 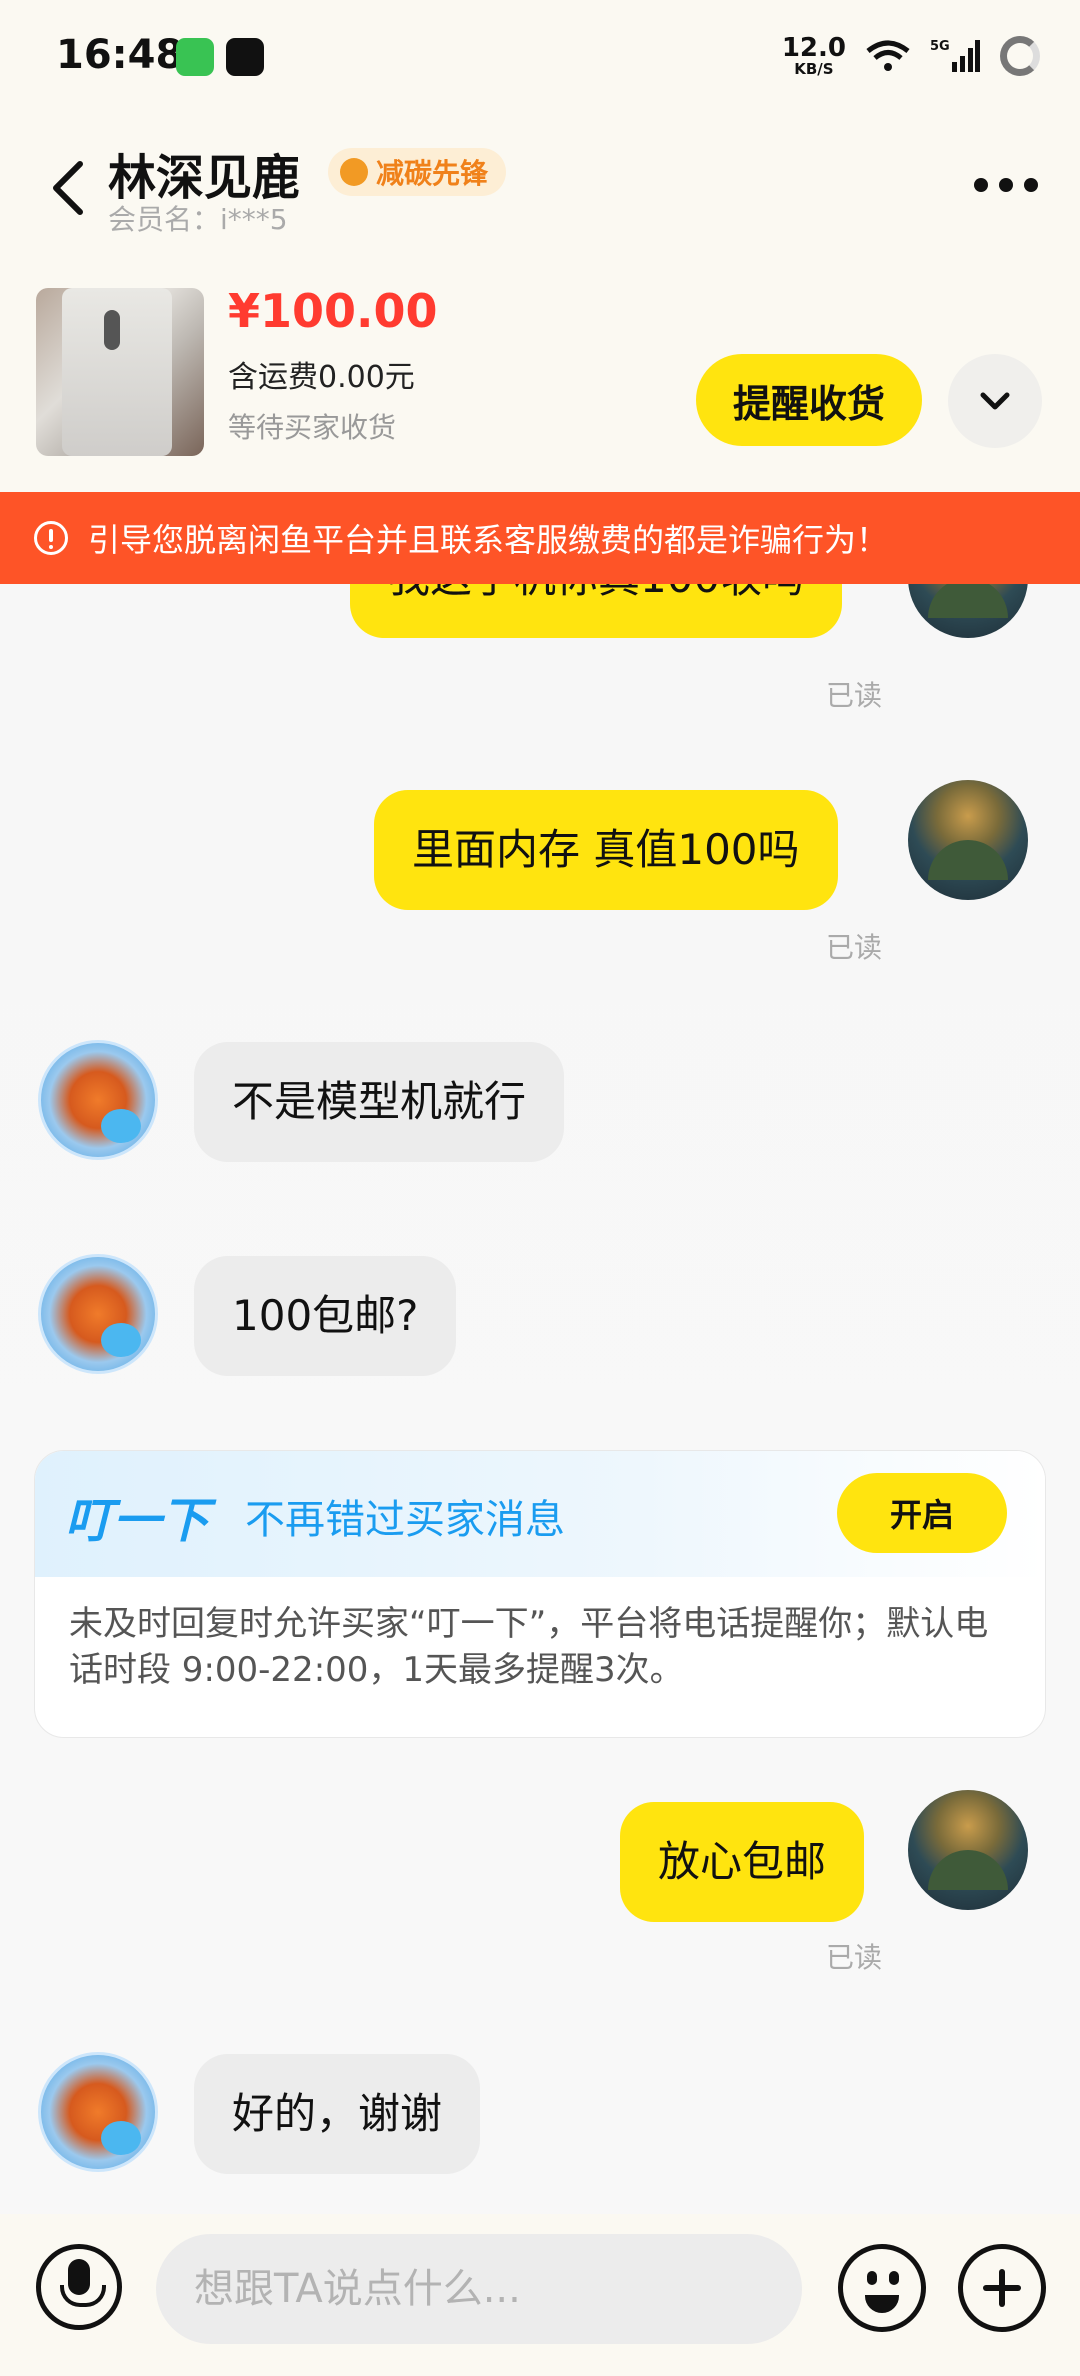 What do you see at coordinates (955, 55) in the screenshot?
I see `cellular-signal-icon: 5G` at bounding box center [955, 55].